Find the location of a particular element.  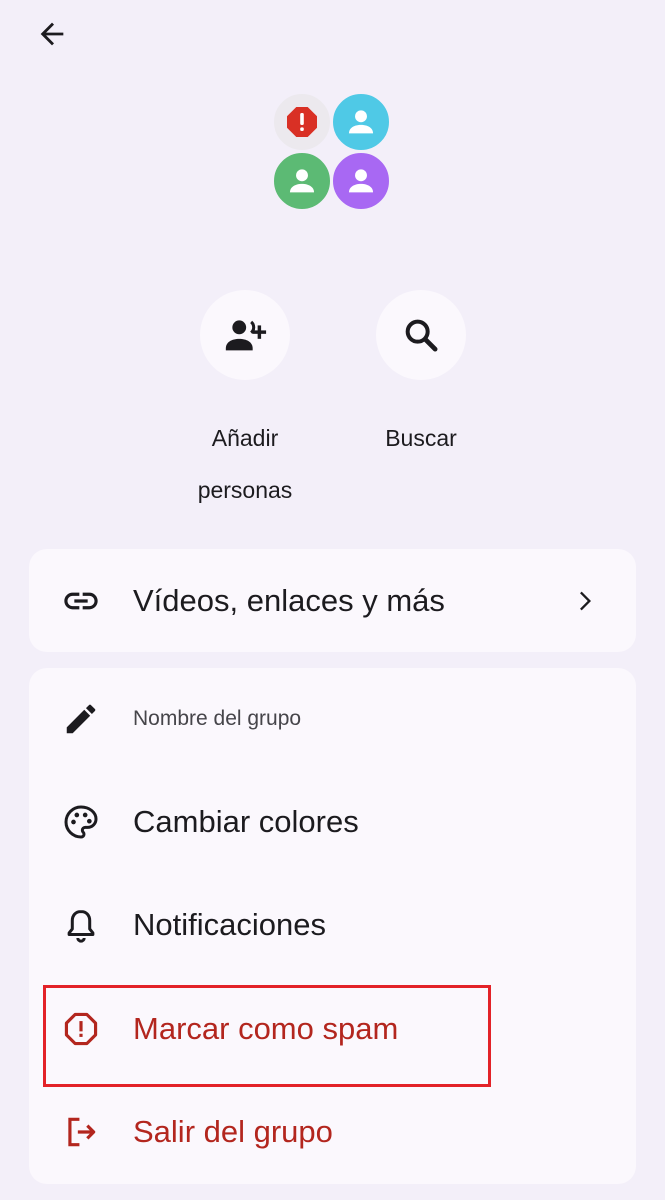

search-action: Buscar is located at coordinates (421, 377).